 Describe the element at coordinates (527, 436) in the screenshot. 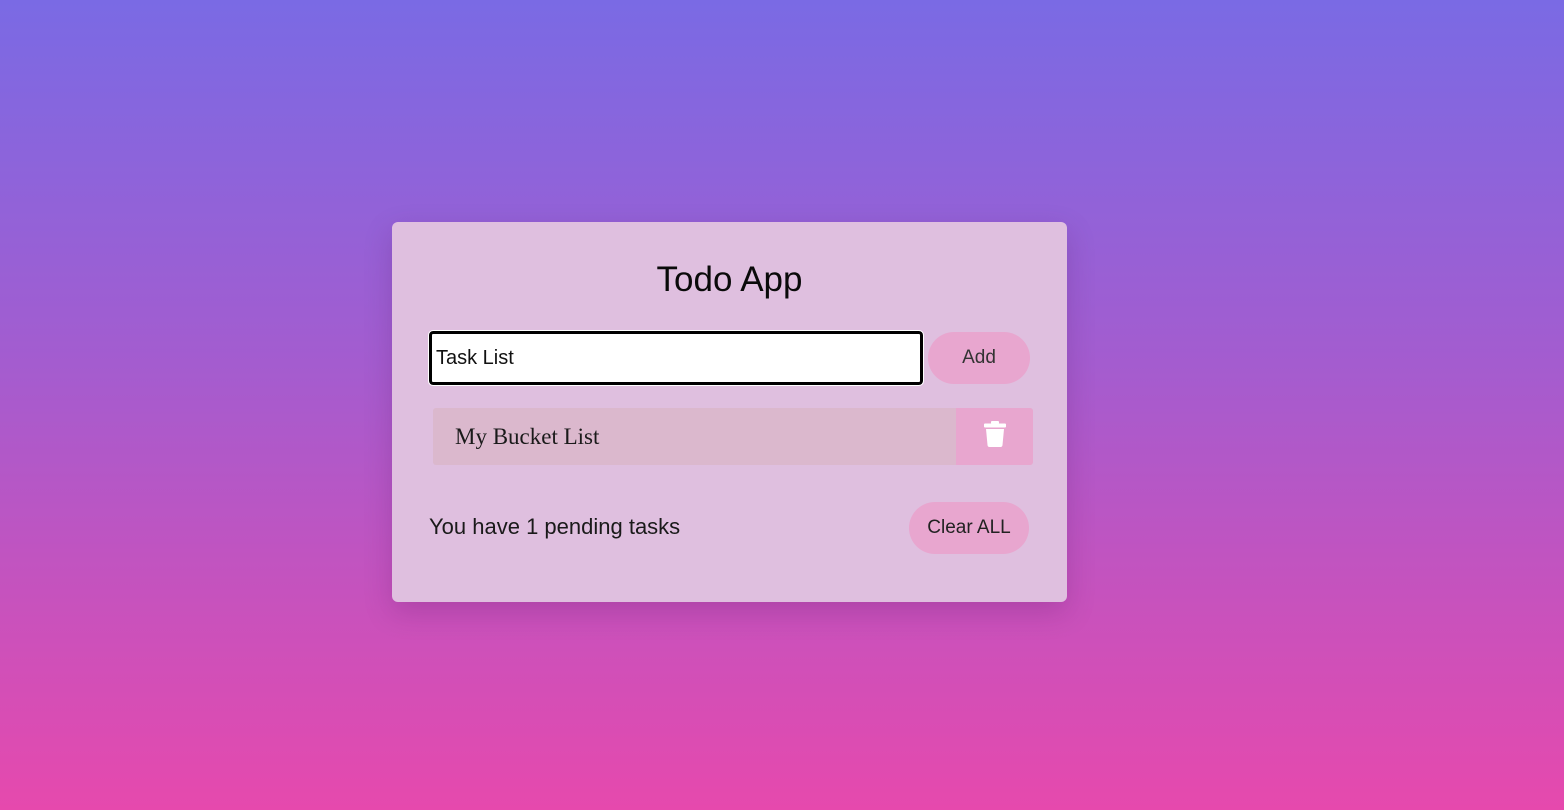

I see `todo-item-text: My Bucket List` at that location.